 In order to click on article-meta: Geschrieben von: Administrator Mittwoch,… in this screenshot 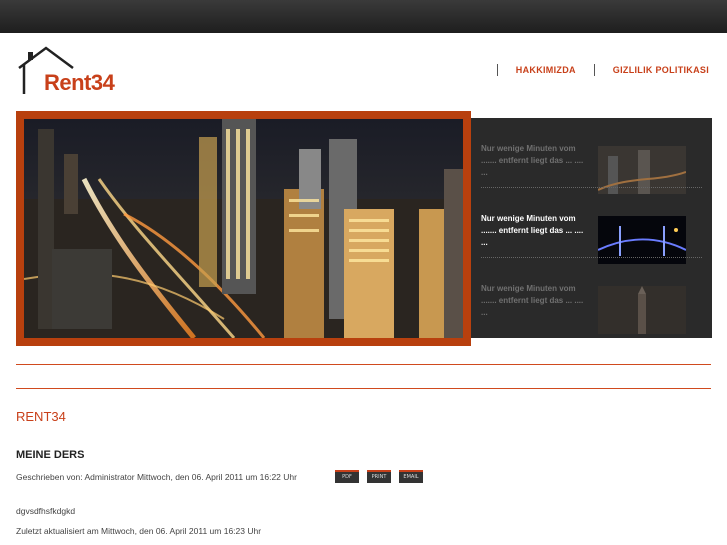, I will do `click(156, 477)`.